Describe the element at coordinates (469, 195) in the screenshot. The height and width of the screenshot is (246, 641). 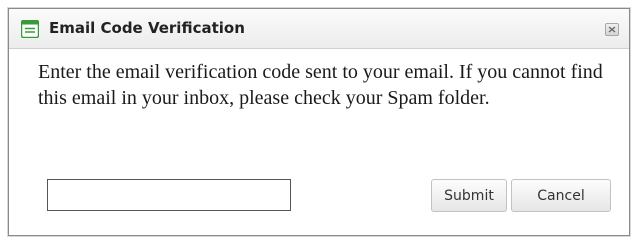
I see `submit-button: Submit` at that location.